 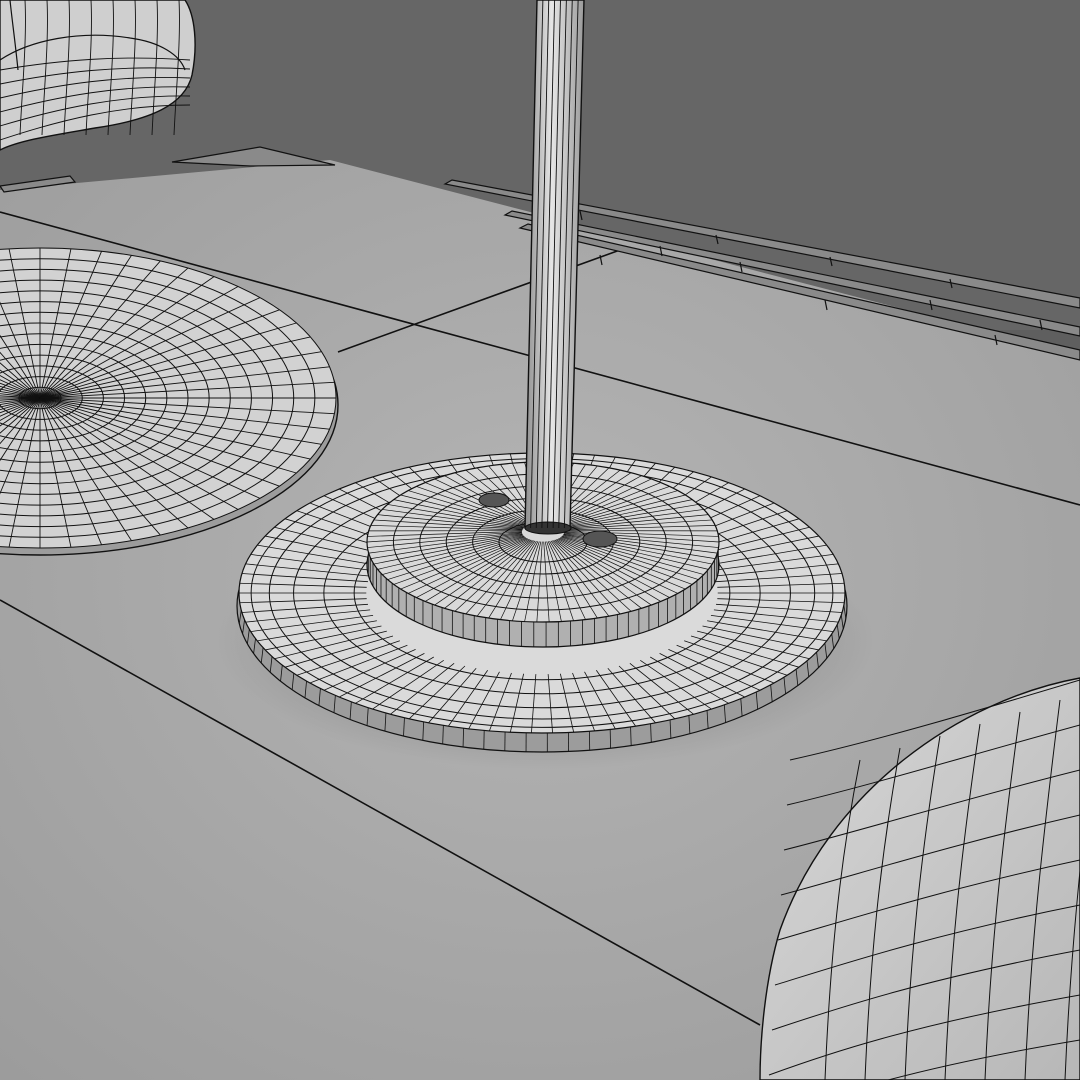 I want to click on screw-head-left, so click(x=494, y=500).